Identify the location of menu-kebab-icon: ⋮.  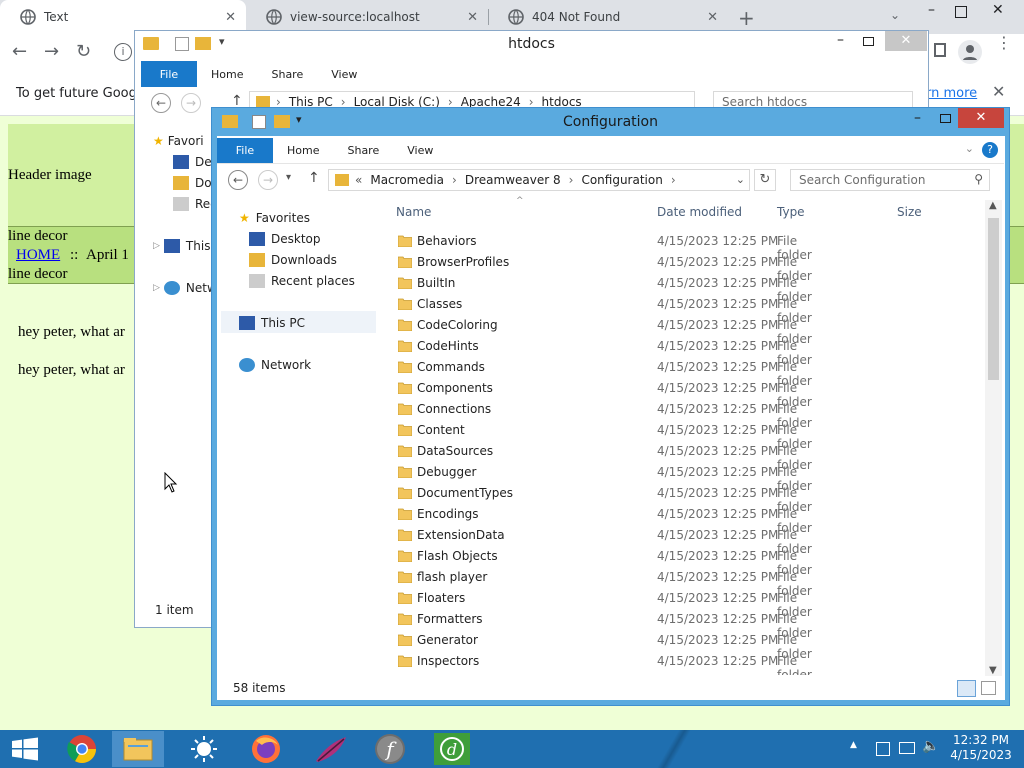
(1004, 43).